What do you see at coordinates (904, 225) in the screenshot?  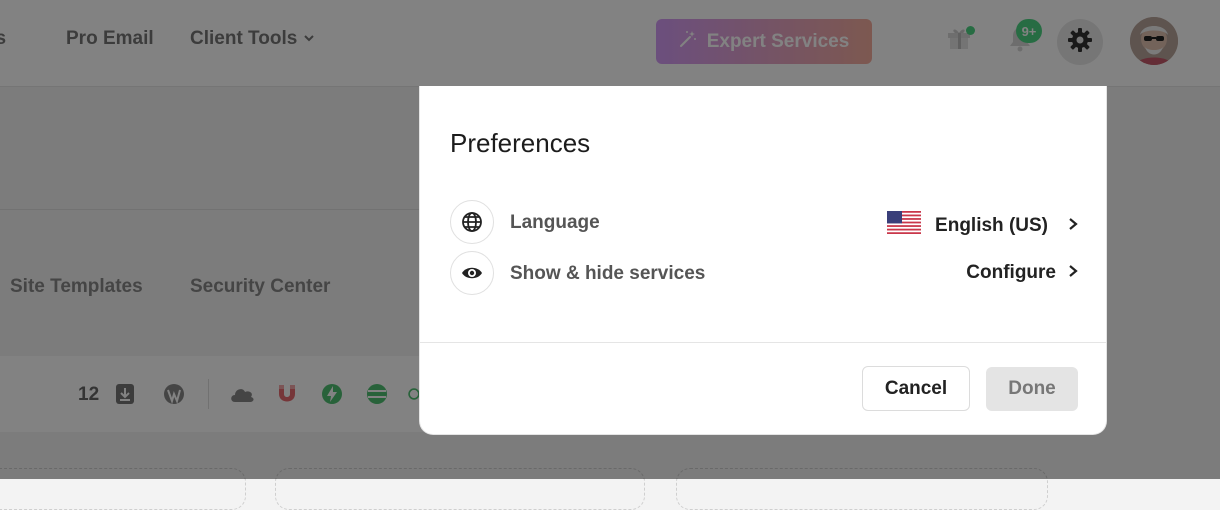 I see `us-flag-icon` at bounding box center [904, 225].